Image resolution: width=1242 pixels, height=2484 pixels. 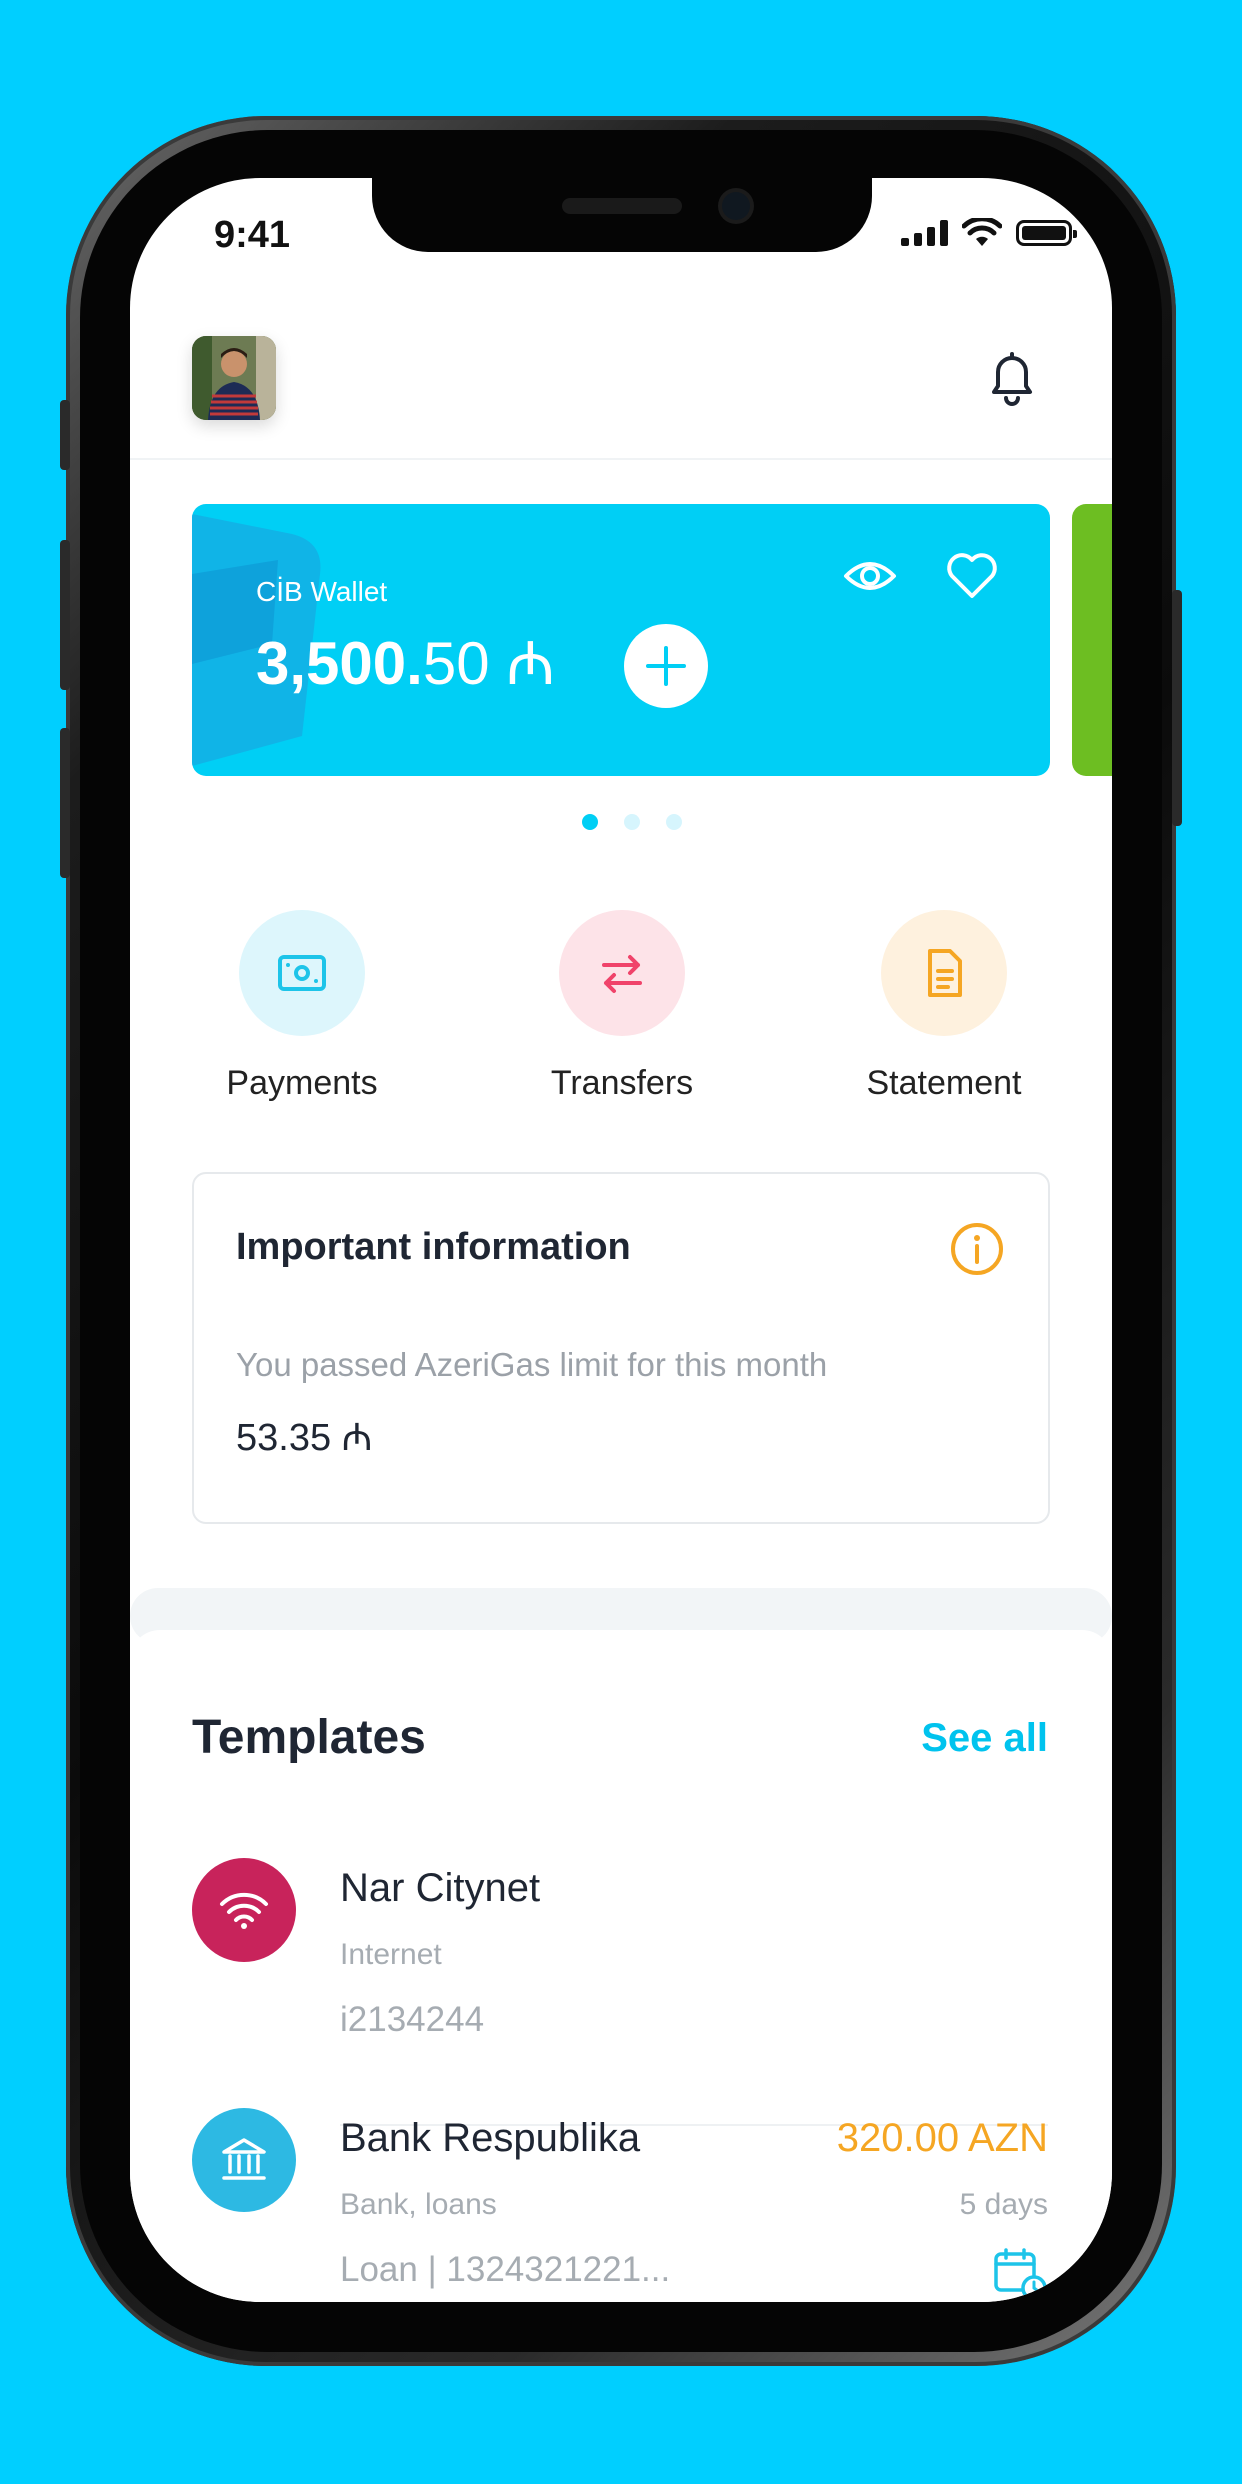 What do you see at coordinates (924, 233) in the screenshot?
I see `cellular-signal-icon` at bounding box center [924, 233].